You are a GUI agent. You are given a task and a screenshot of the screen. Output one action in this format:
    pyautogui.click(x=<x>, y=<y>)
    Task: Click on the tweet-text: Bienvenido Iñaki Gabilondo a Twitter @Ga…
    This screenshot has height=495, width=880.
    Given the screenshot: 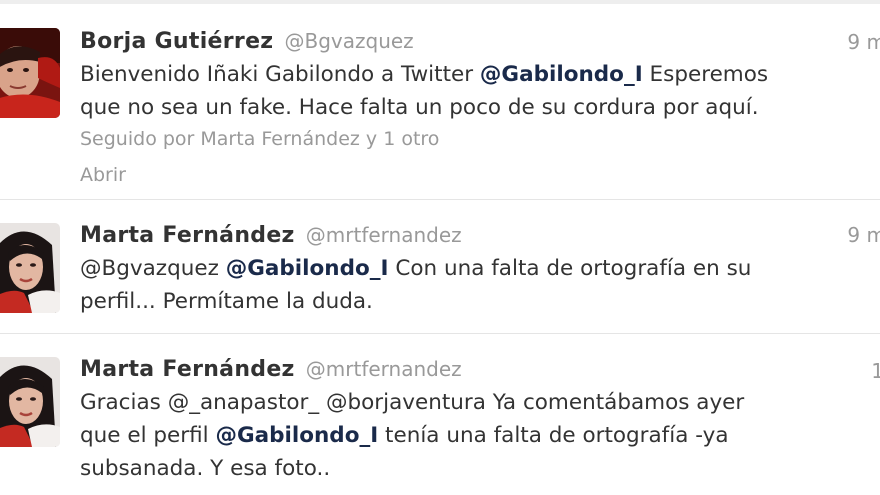 What is the action you would take?
    pyautogui.click(x=475, y=91)
    